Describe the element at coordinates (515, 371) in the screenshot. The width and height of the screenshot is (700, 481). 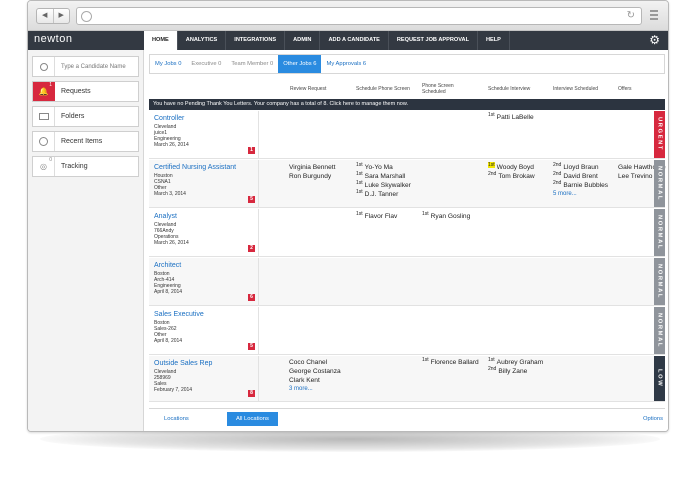
I see `candidate-name: 2nd Billy Zane` at that location.